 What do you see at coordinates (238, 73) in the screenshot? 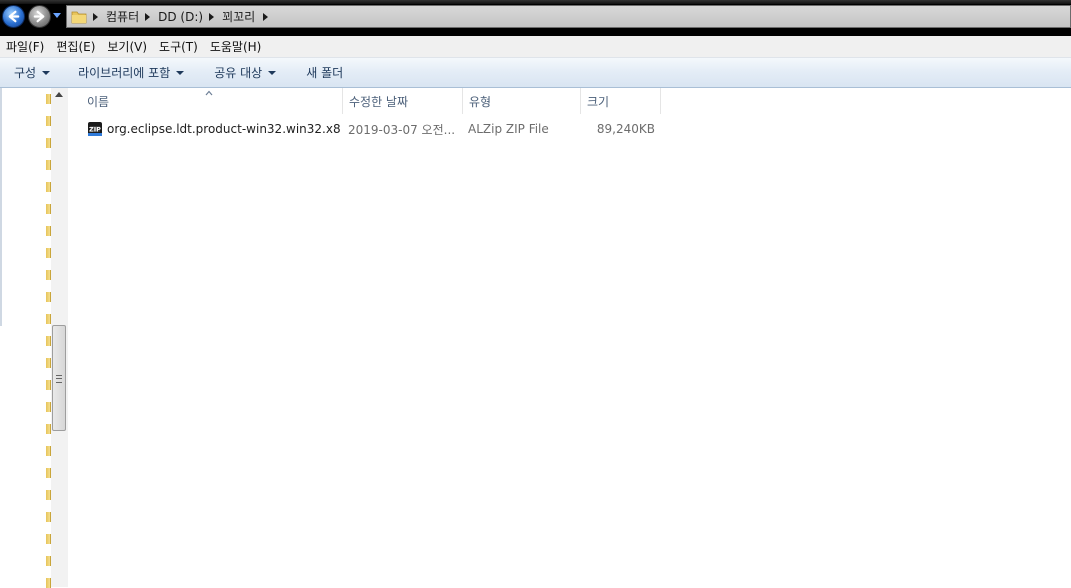
I see `share-with-label: 공유 대상` at bounding box center [238, 73].